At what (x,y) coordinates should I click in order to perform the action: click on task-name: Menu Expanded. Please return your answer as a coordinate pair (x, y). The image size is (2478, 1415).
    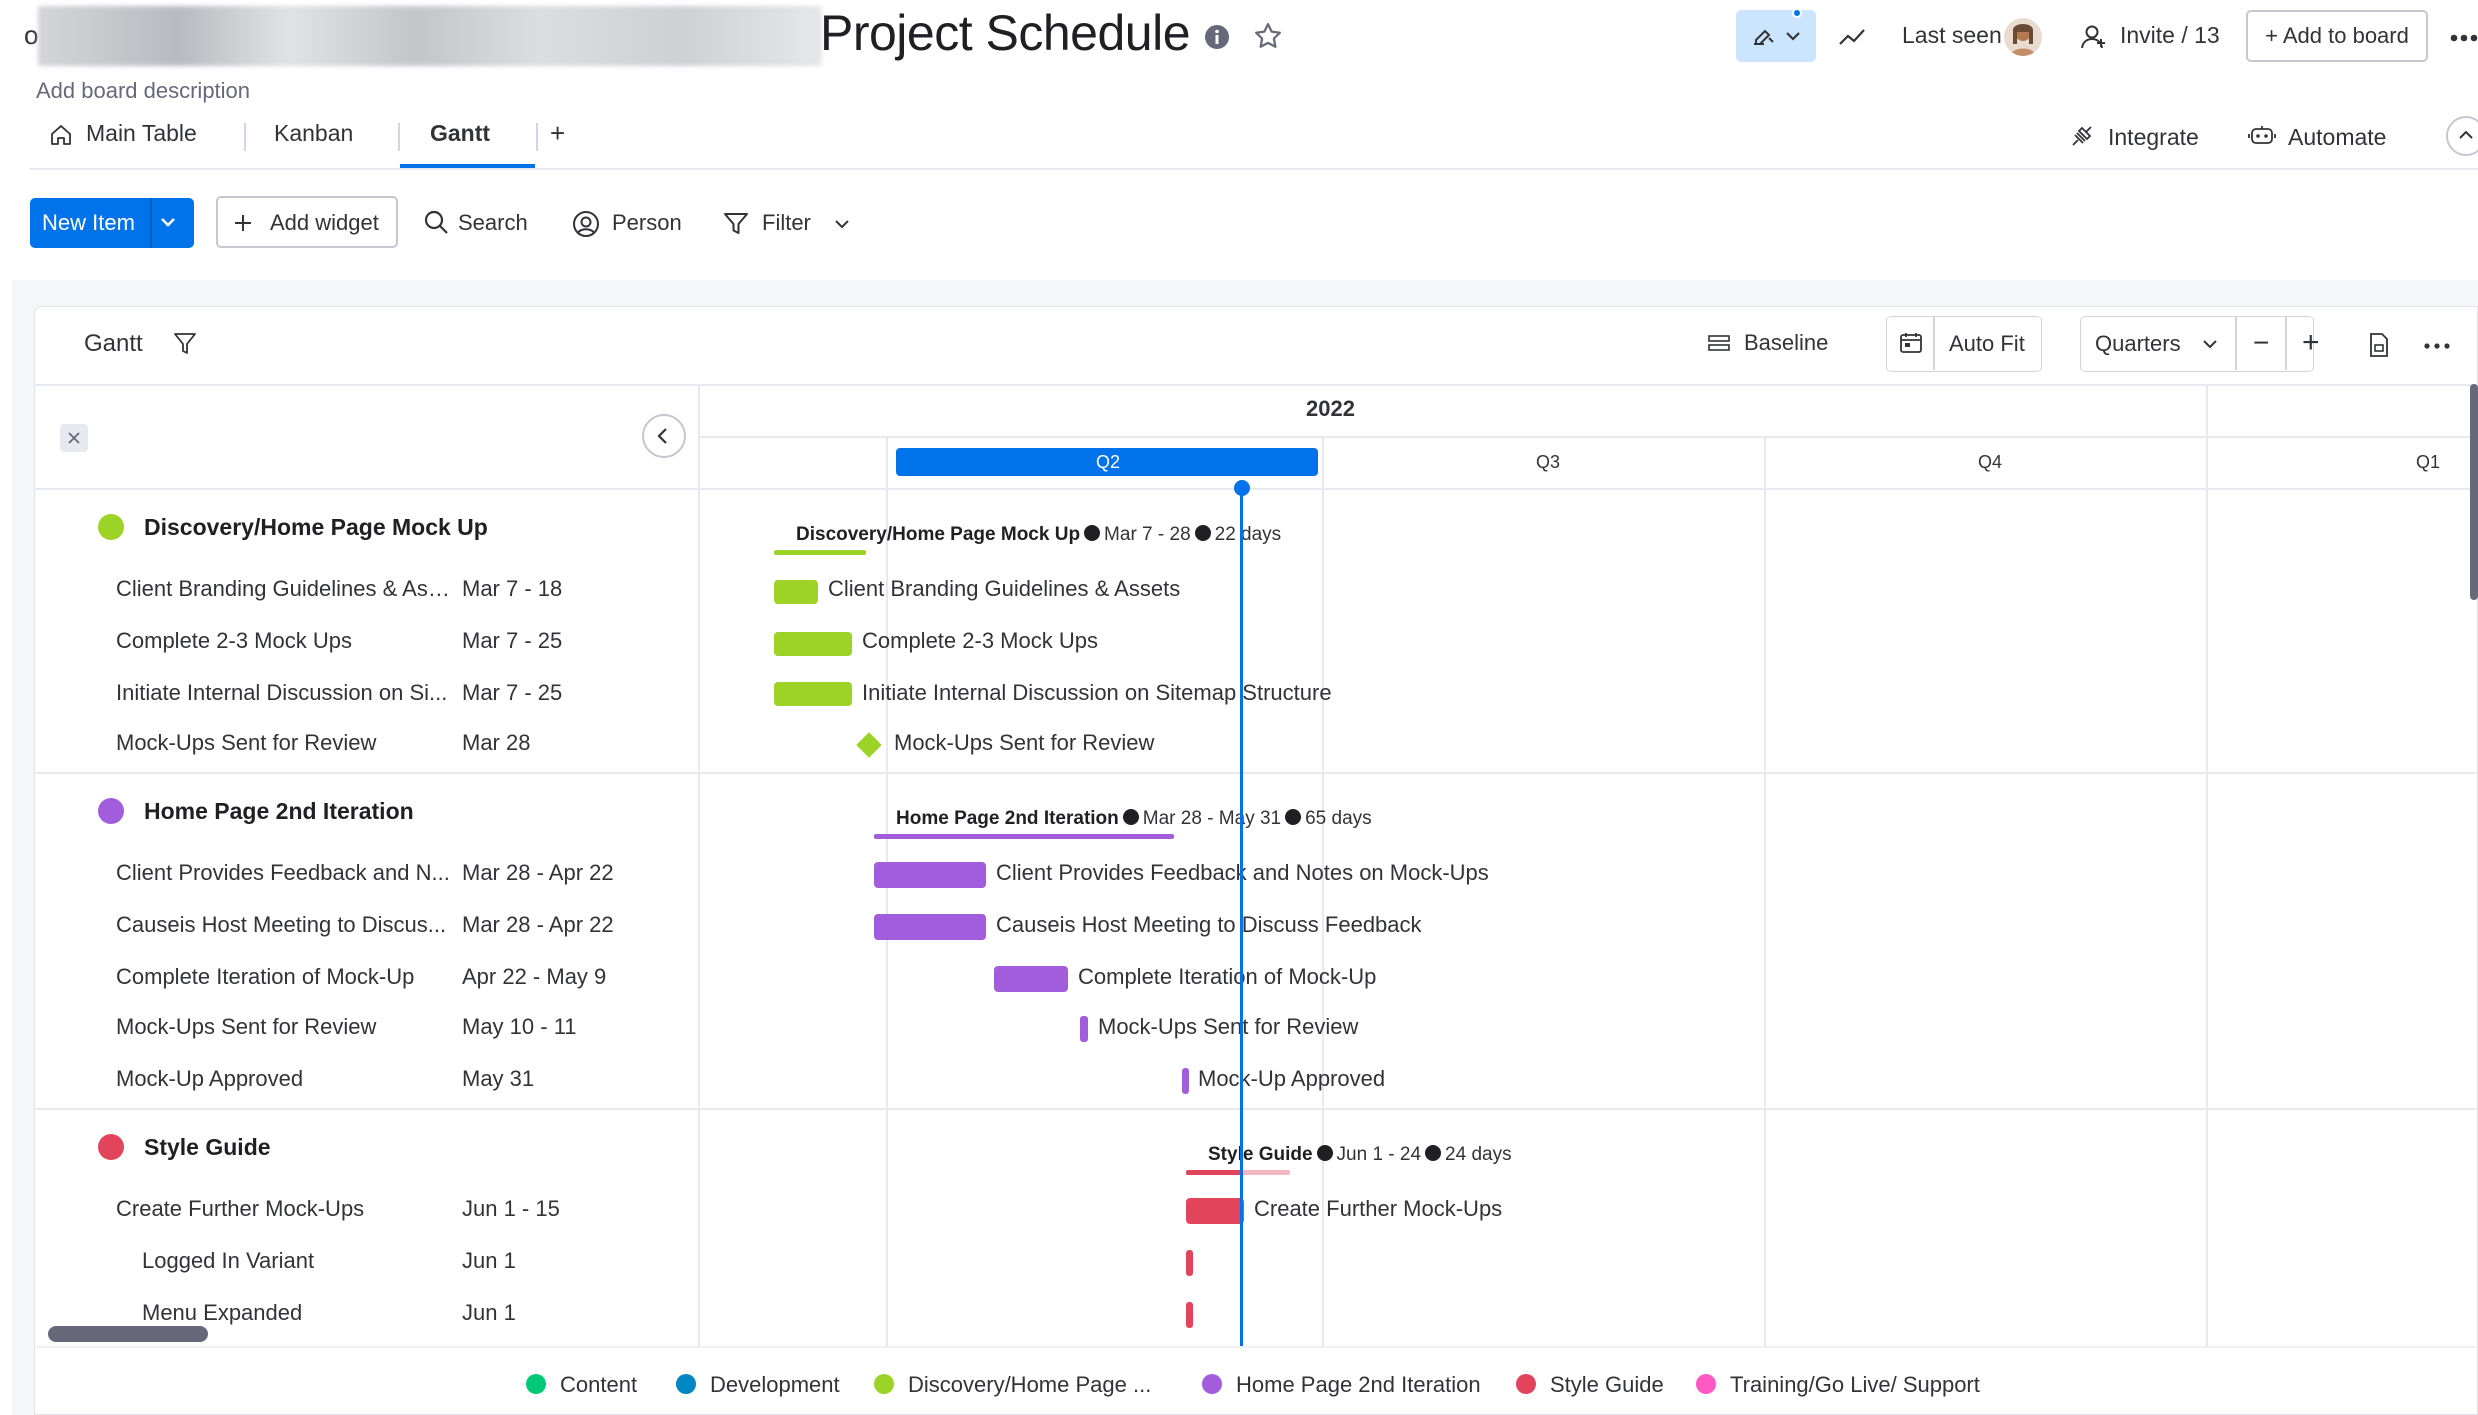
    Looking at the image, I should click on (296, 1313).